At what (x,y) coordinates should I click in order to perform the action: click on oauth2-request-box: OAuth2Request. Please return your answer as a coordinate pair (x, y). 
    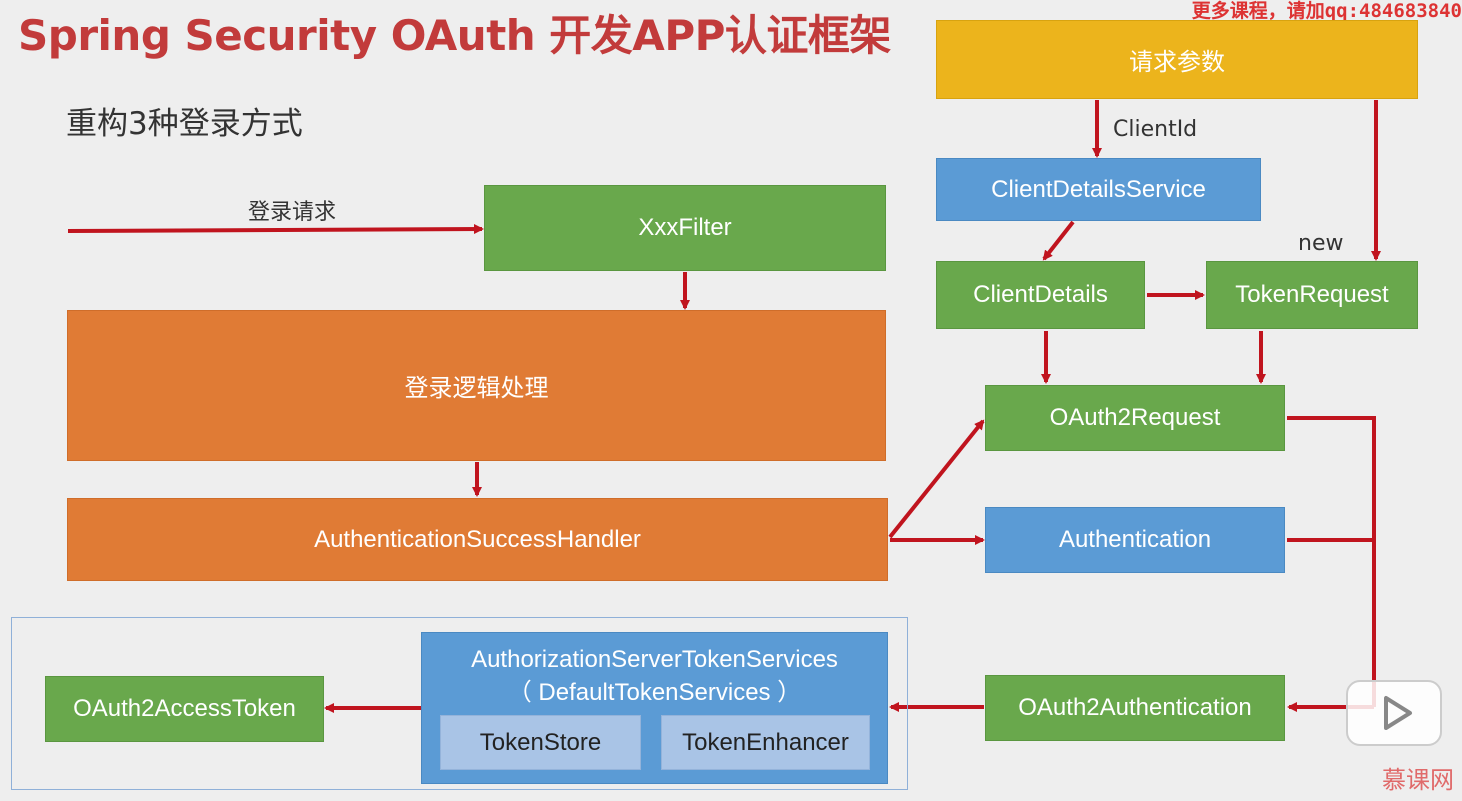
    Looking at the image, I should click on (1135, 418).